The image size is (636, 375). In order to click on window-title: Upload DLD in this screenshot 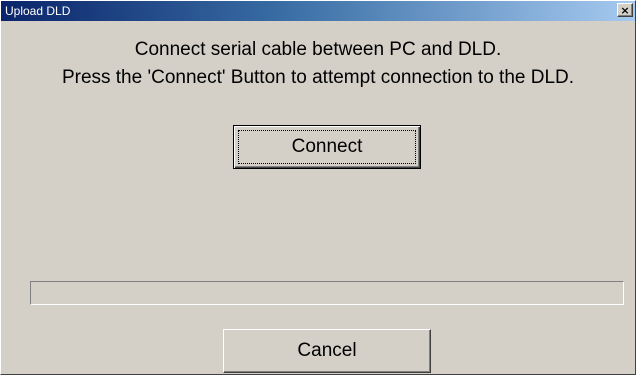, I will do `click(38, 11)`.